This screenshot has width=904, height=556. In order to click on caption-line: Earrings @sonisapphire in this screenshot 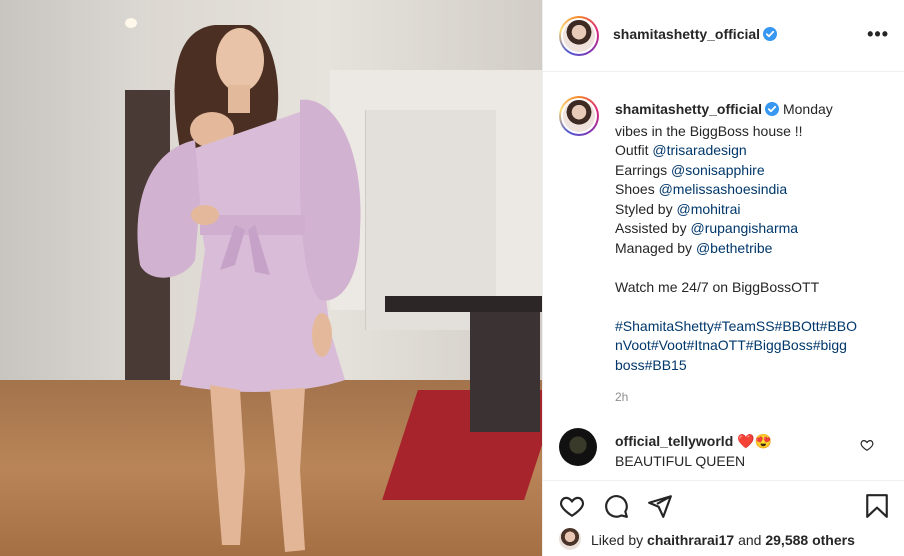, I will do `click(751, 171)`.